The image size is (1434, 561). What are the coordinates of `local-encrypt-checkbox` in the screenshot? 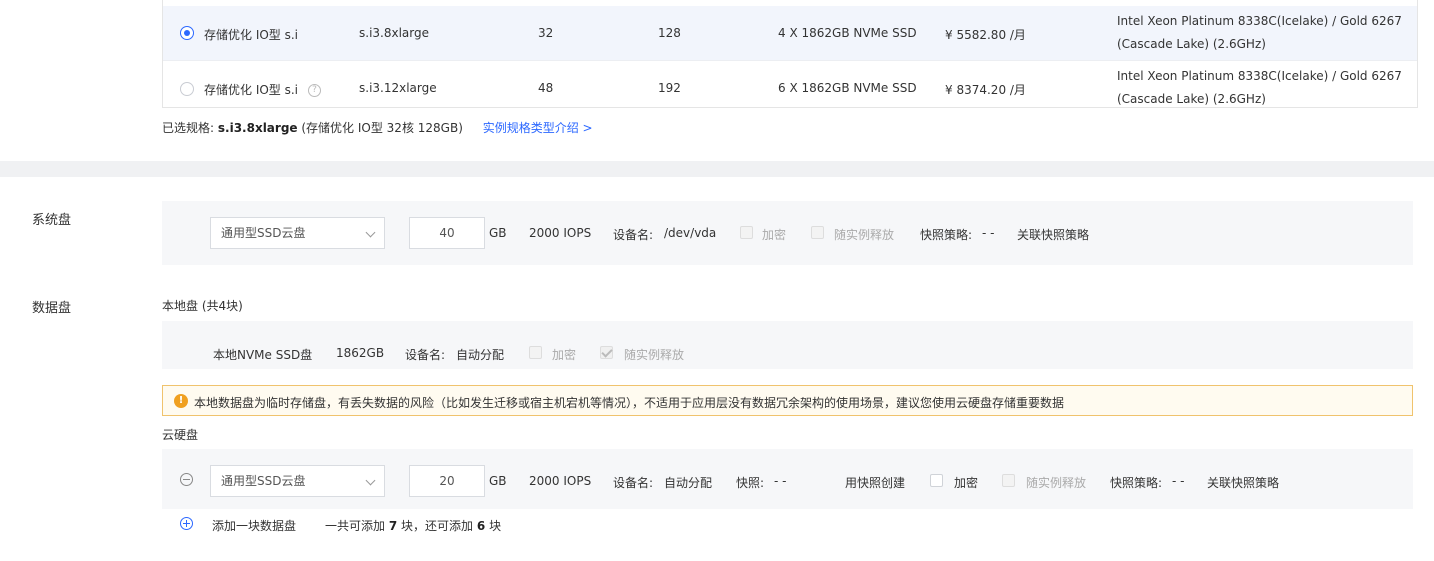 It's located at (535, 352).